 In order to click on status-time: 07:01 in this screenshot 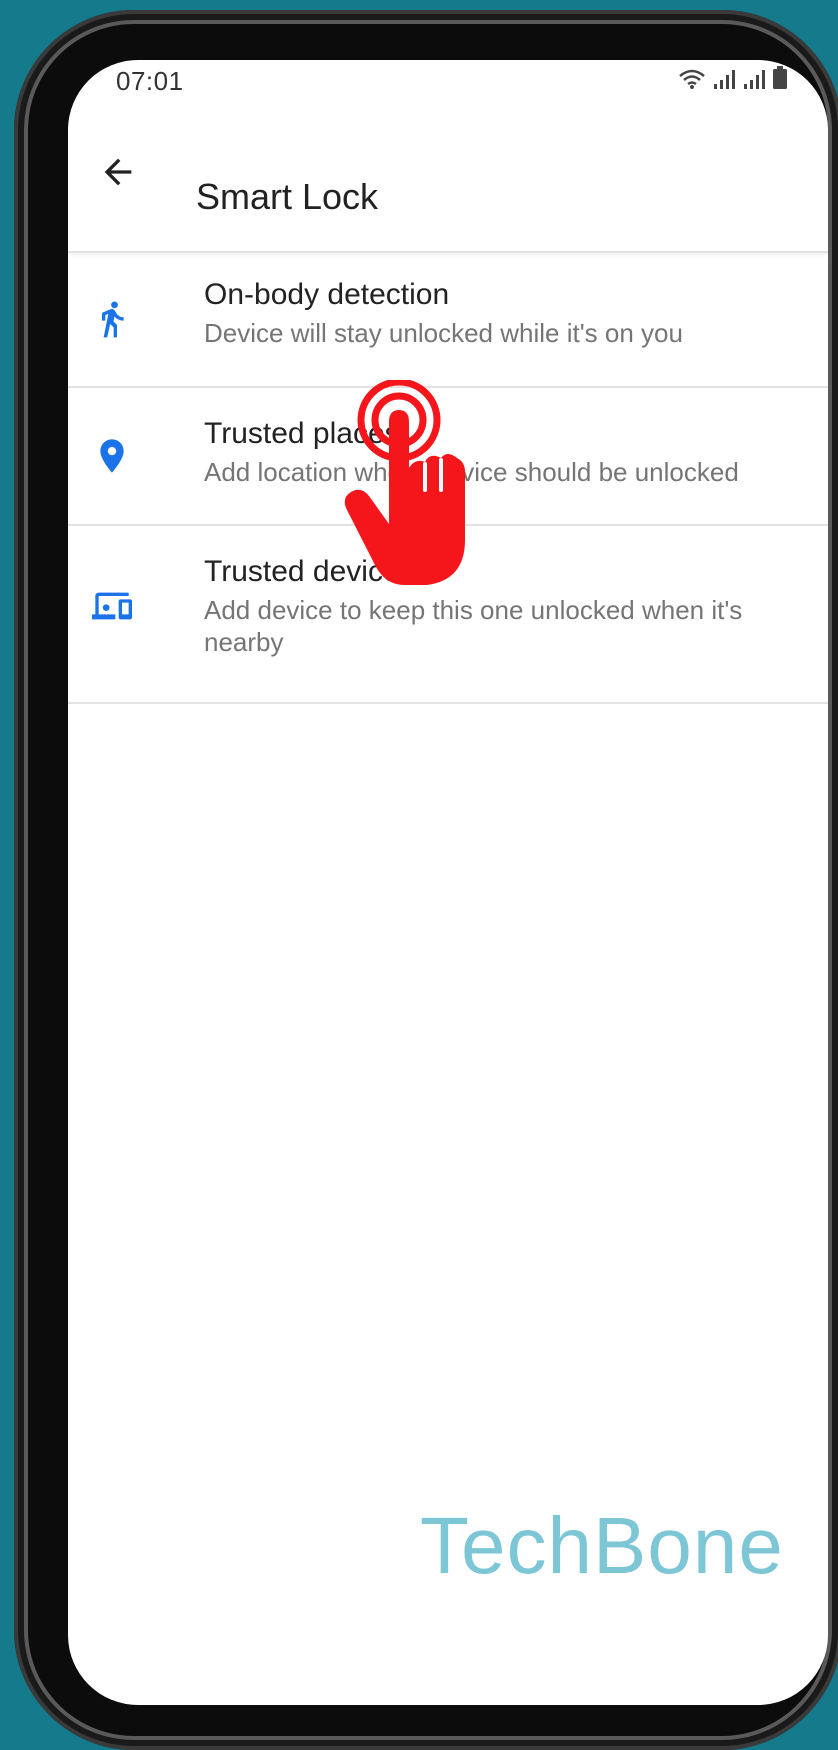, I will do `click(150, 81)`.